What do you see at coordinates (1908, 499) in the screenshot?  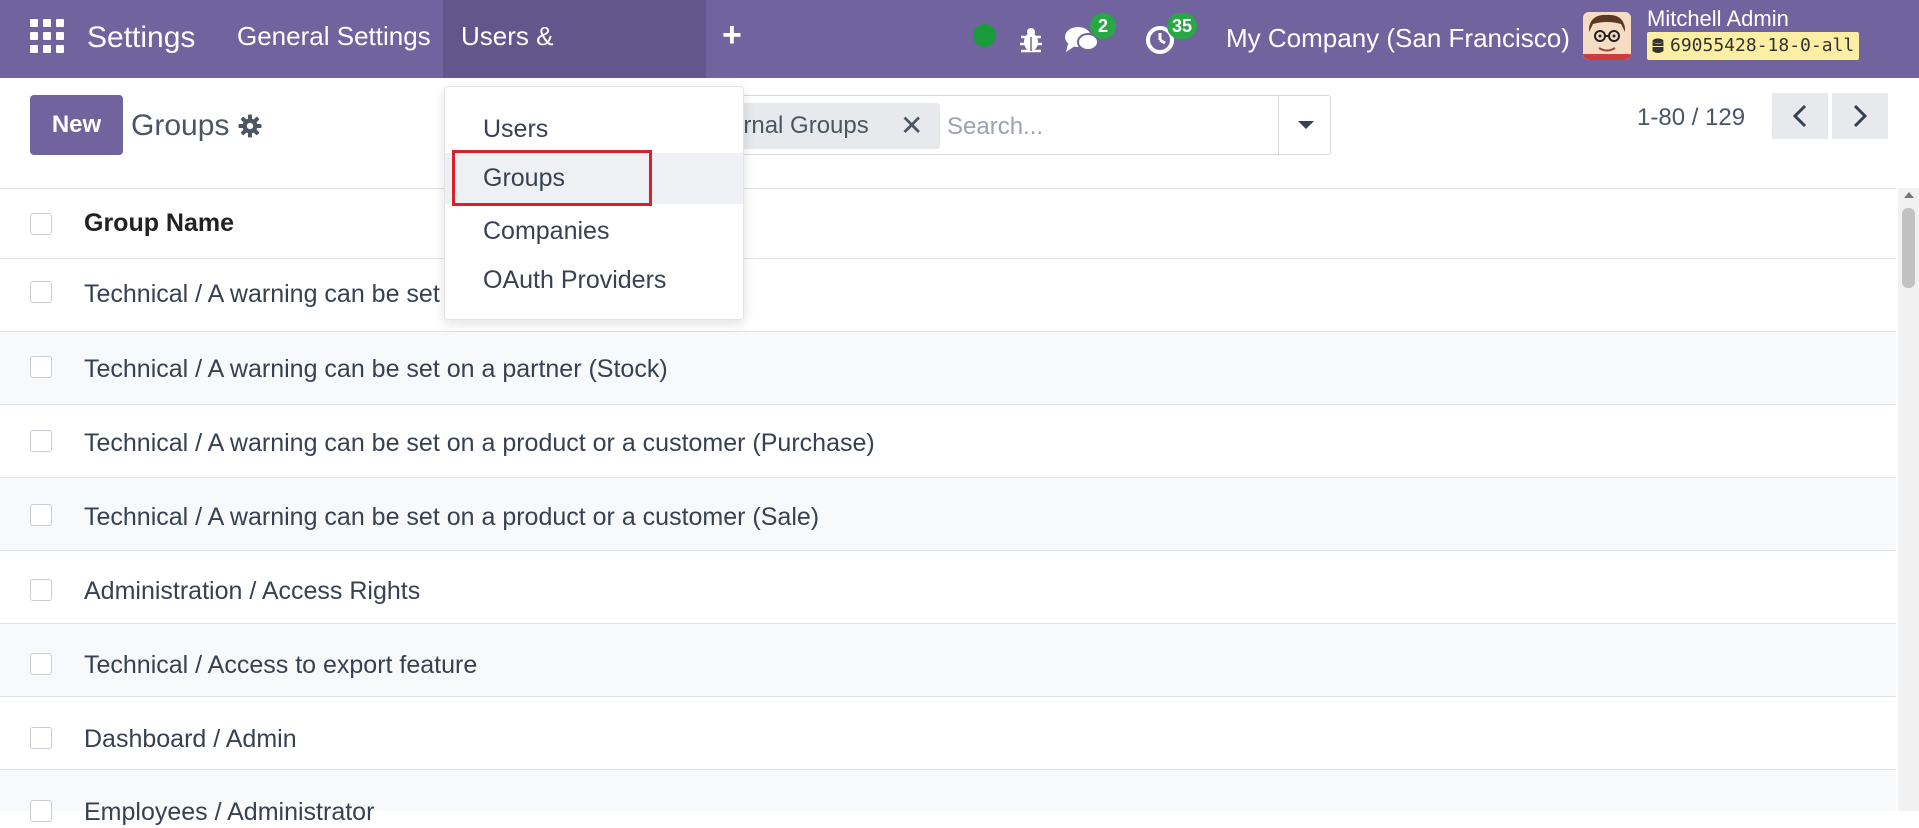 I see `list-scrollbar` at bounding box center [1908, 499].